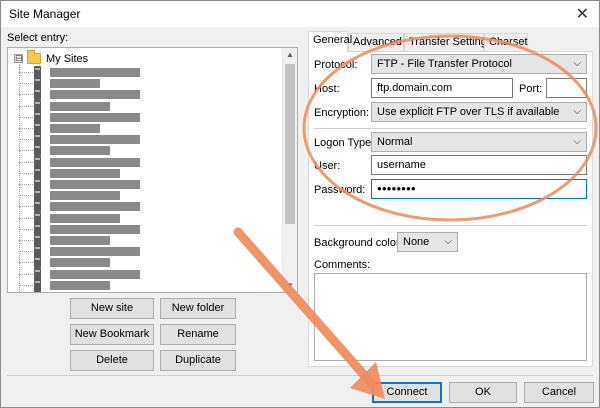  Describe the element at coordinates (38, 38) in the screenshot. I see `select-entry-label: Select entry:` at that location.